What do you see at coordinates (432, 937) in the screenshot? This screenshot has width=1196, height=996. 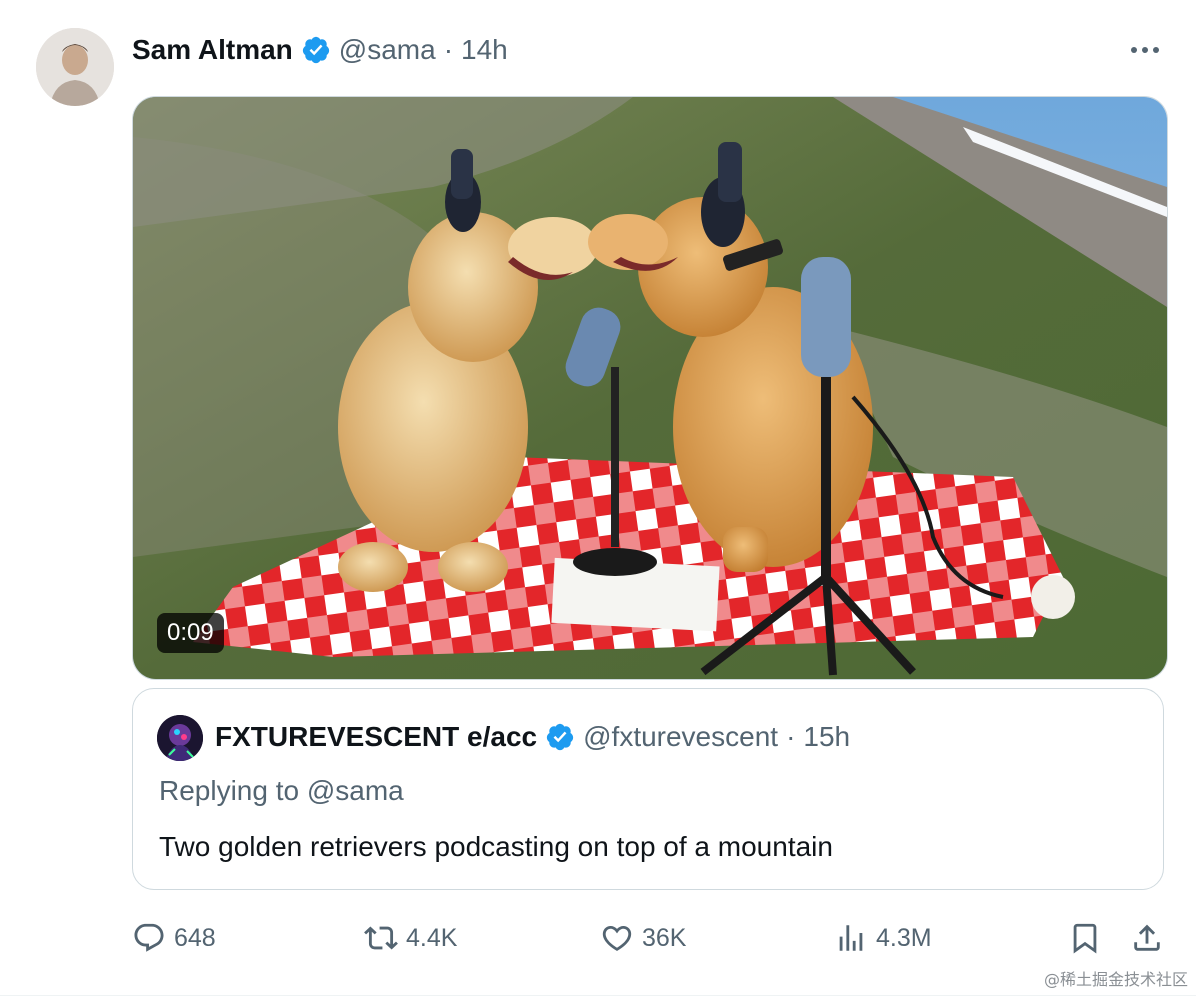 I see `repost-count: 4.4K` at bounding box center [432, 937].